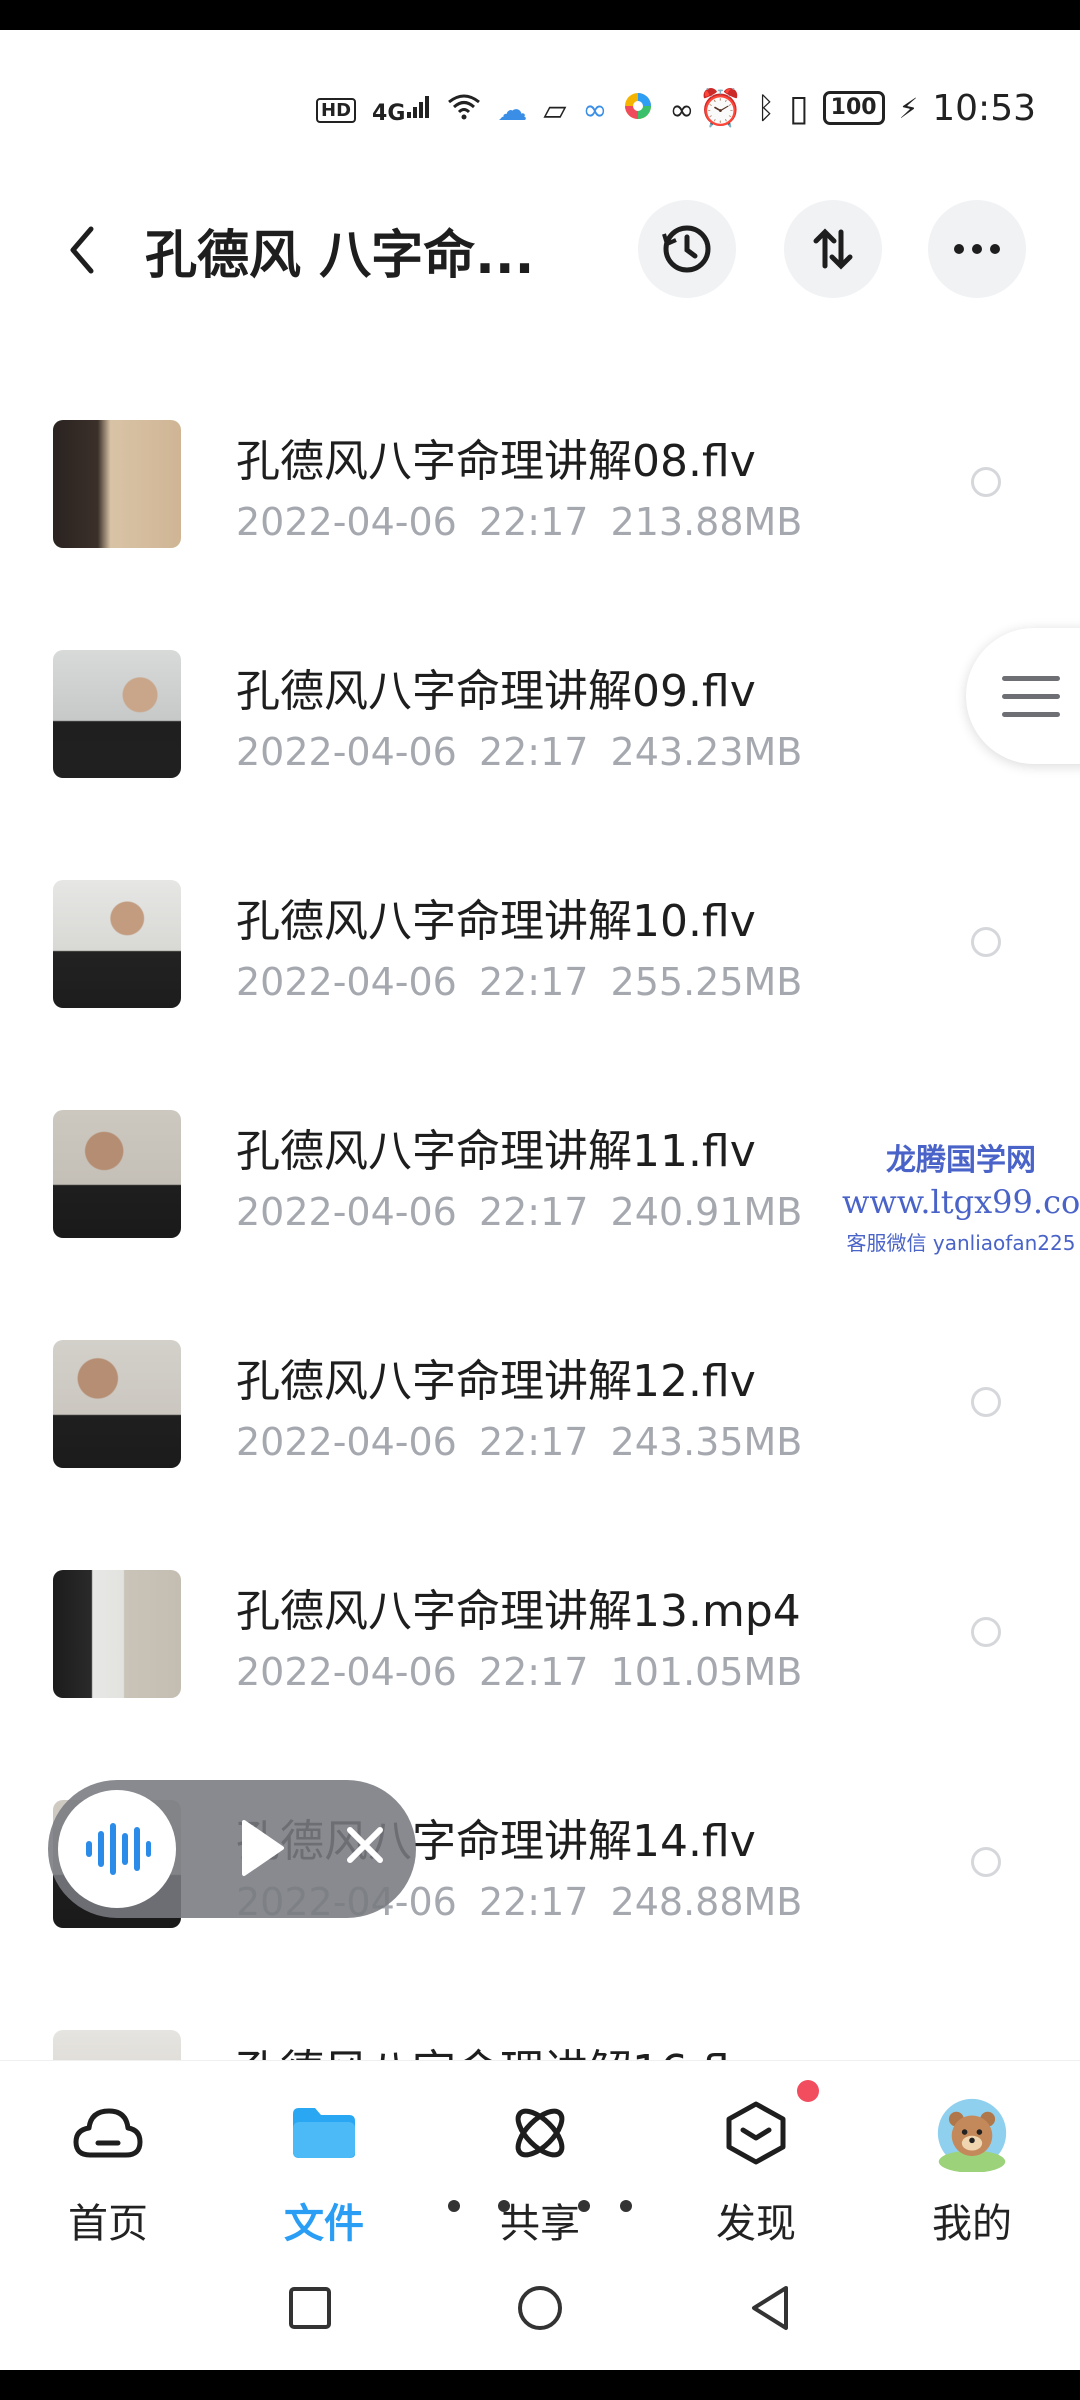  What do you see at coordinates (706, 522) in the screenshot?
I see `file-size: 213.88MB` at bounding box center [706, 522].